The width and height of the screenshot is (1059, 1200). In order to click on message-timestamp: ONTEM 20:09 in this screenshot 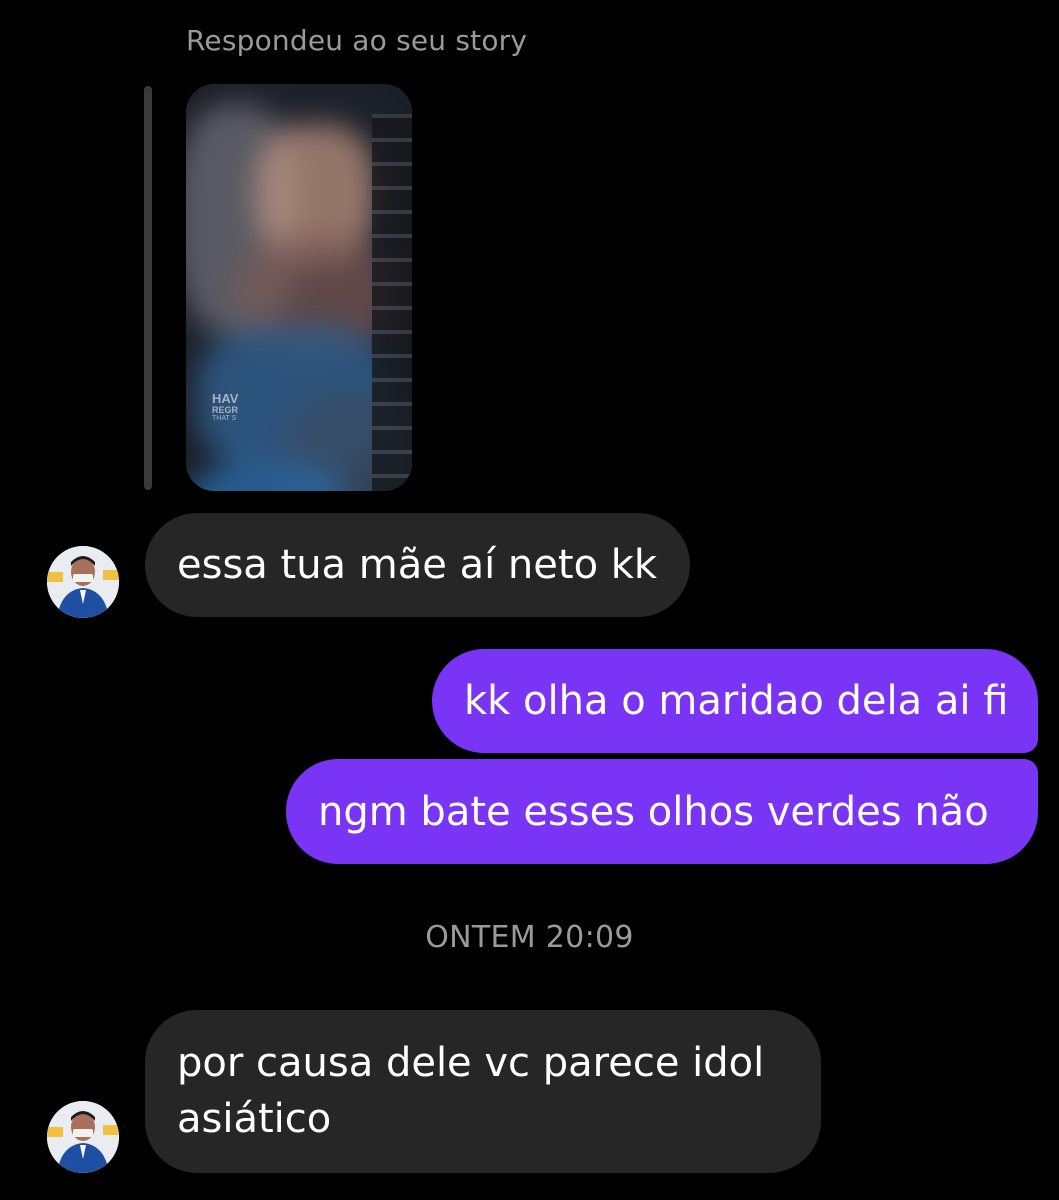, I will do `click(529, 937)`.